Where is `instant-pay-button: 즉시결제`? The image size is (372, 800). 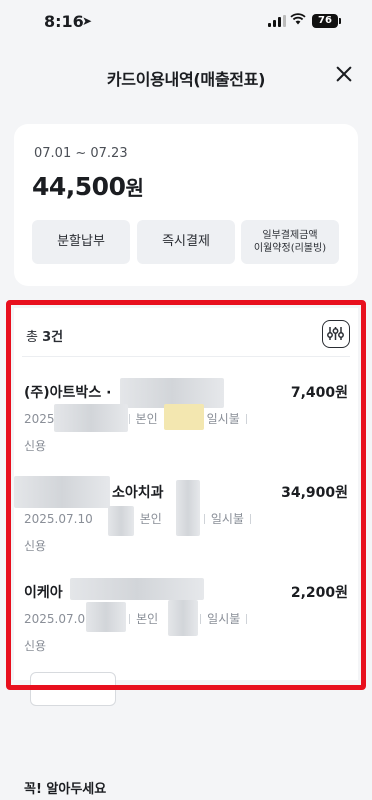
instant-pay-button: 즉시결제 is located at coordinates (186, 242).